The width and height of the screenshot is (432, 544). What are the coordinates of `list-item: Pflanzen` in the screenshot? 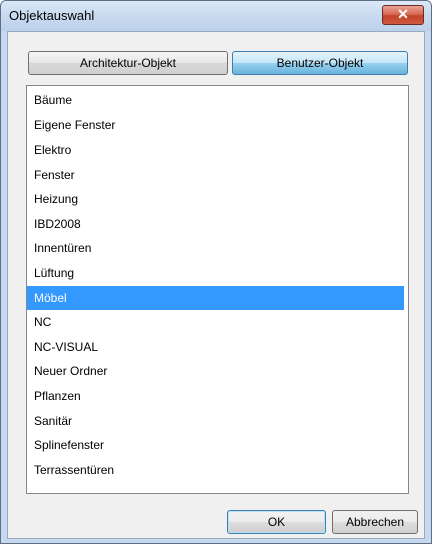 It's located at (215, 396).